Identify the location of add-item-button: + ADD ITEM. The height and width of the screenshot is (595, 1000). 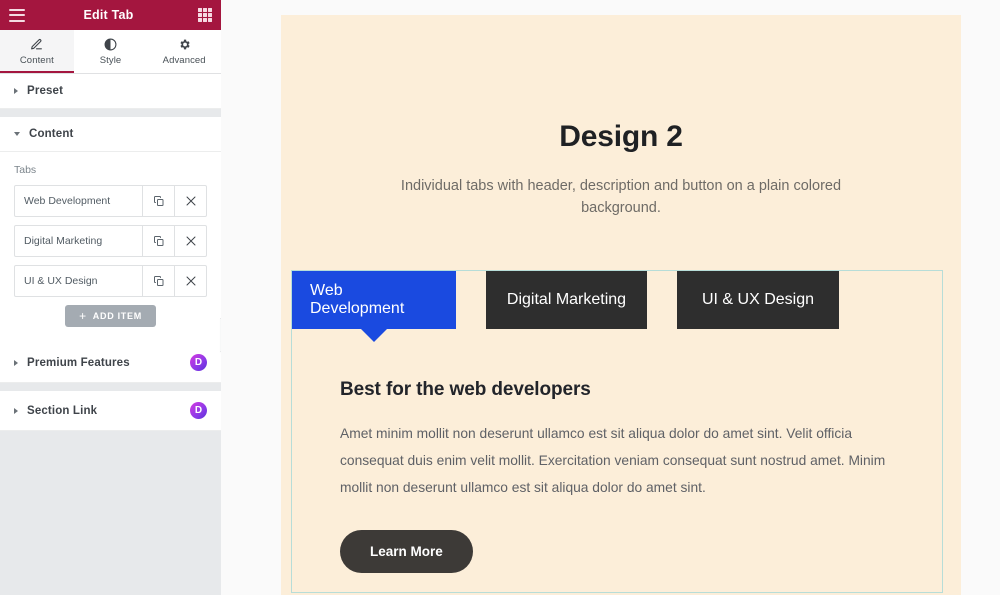
(110, 316).